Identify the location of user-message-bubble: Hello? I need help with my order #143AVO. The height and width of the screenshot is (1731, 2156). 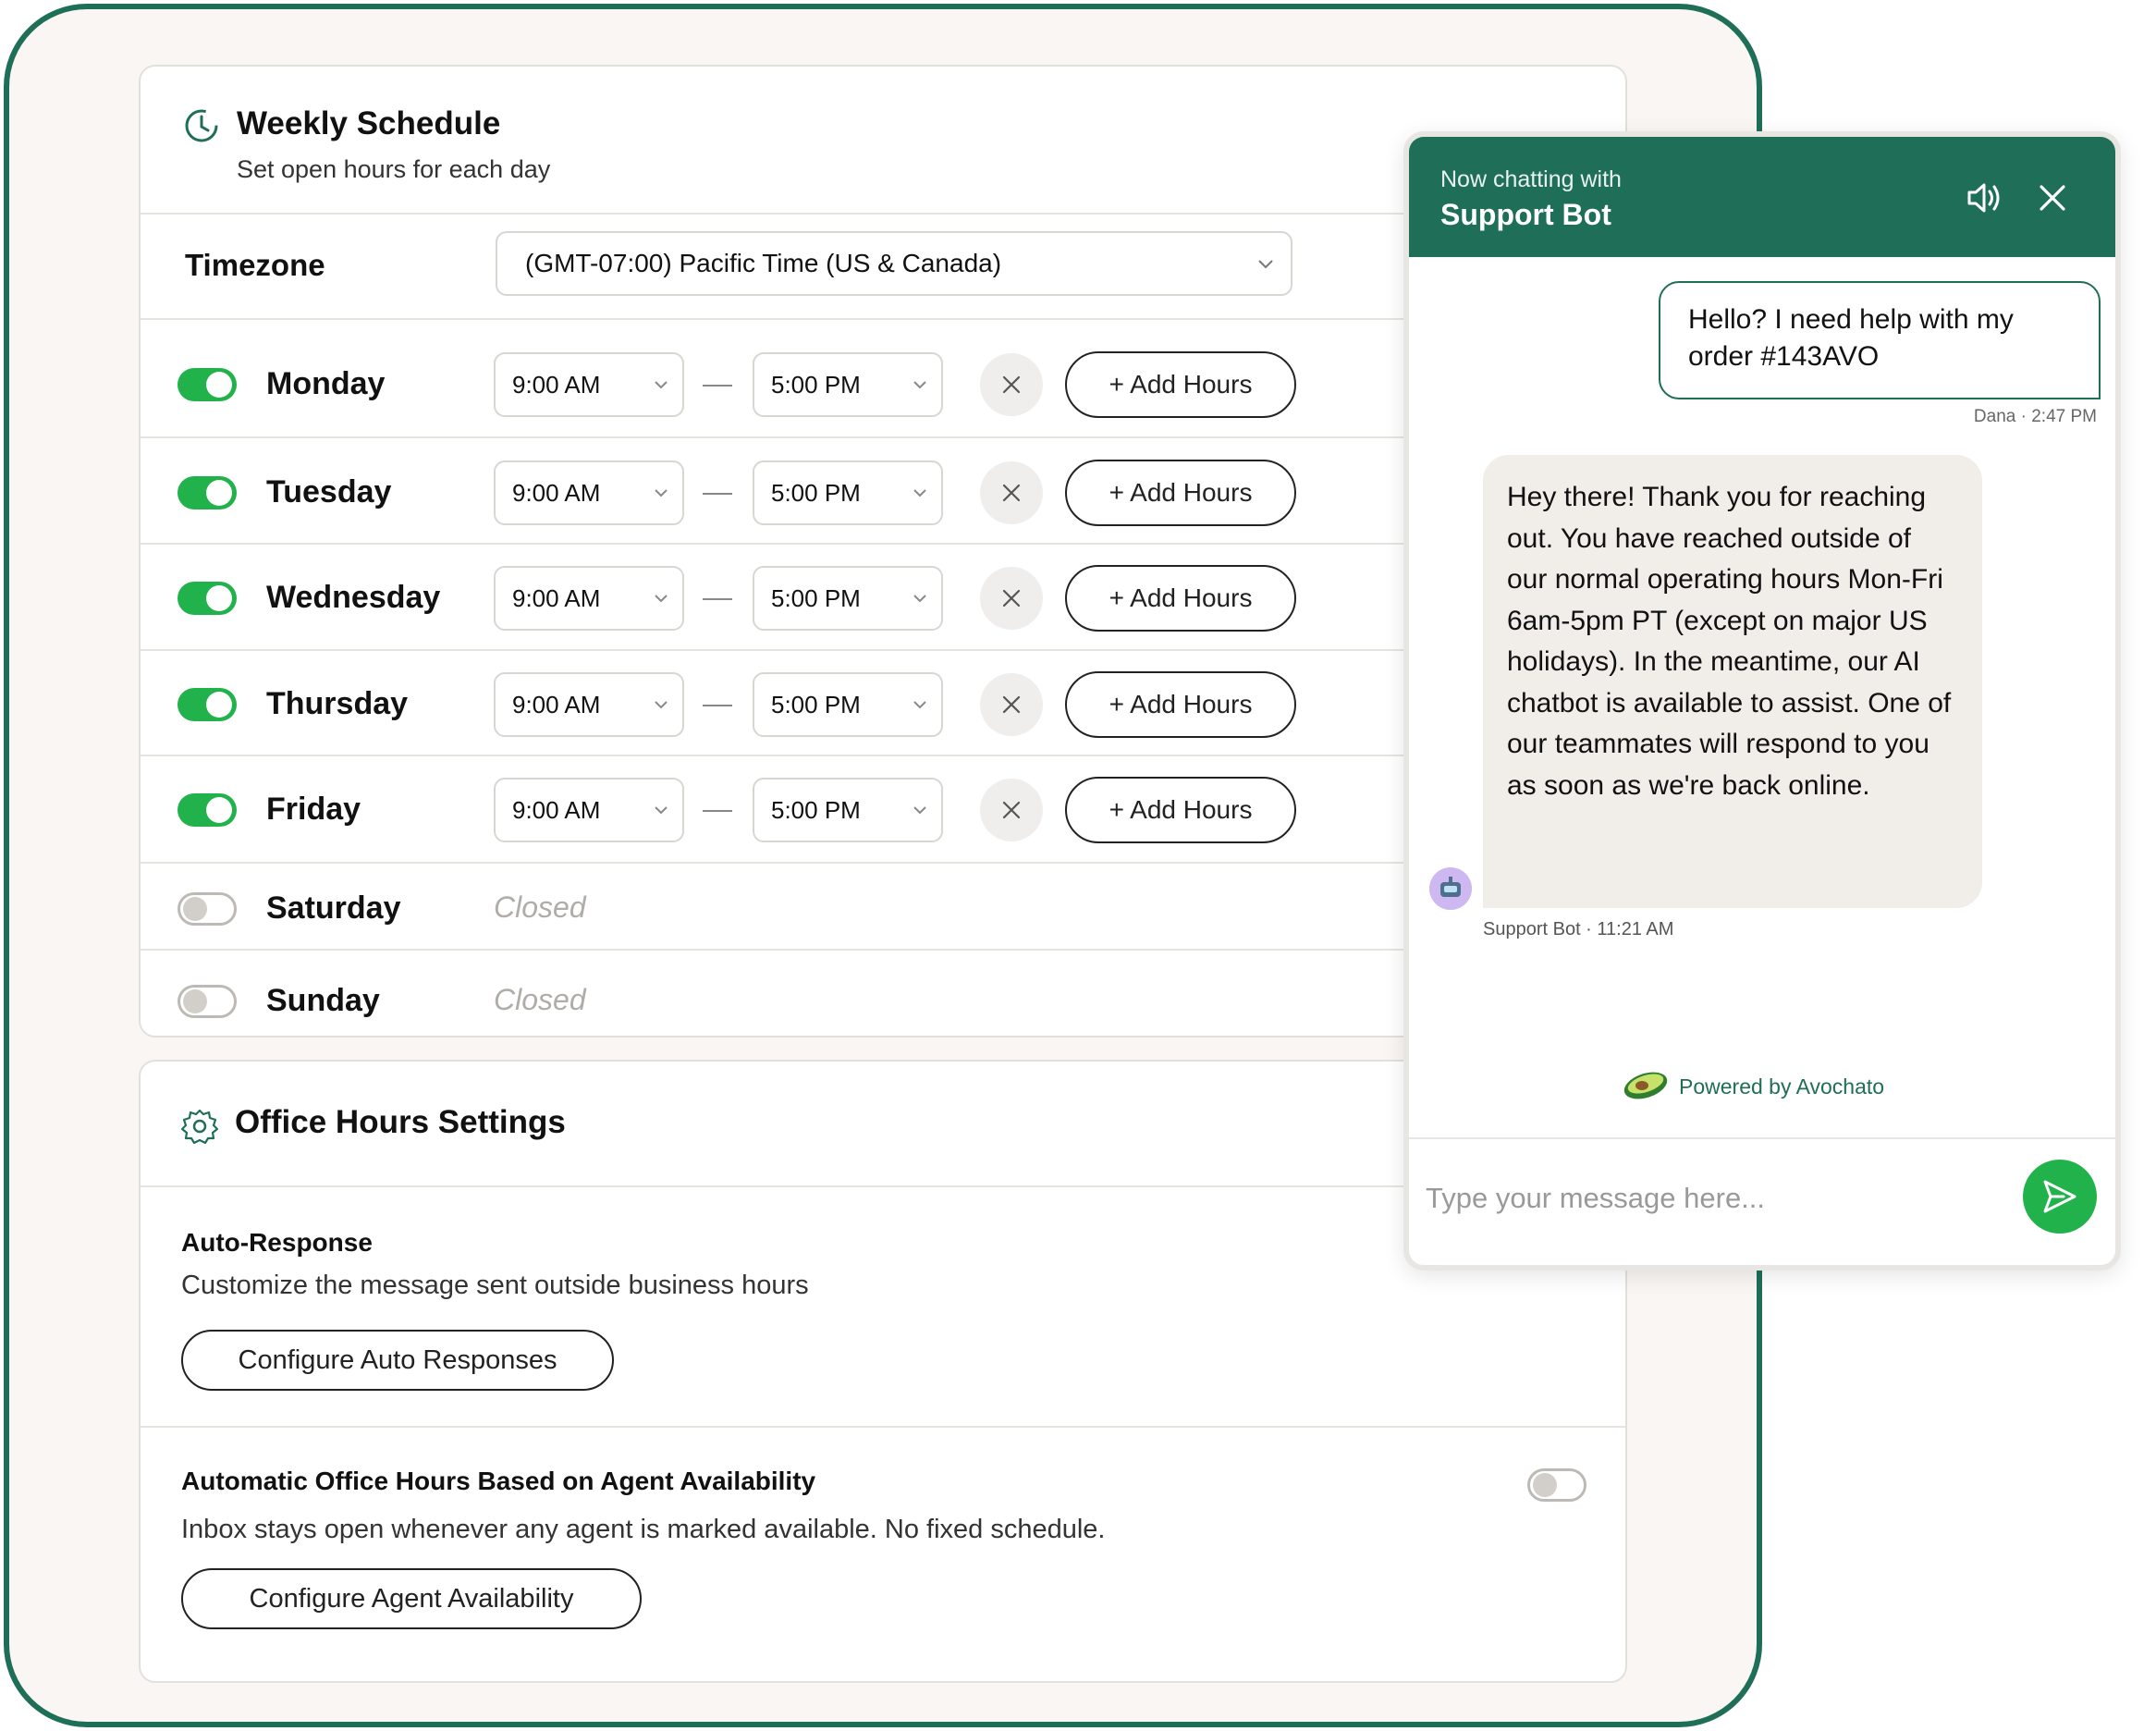
(1880, 340).